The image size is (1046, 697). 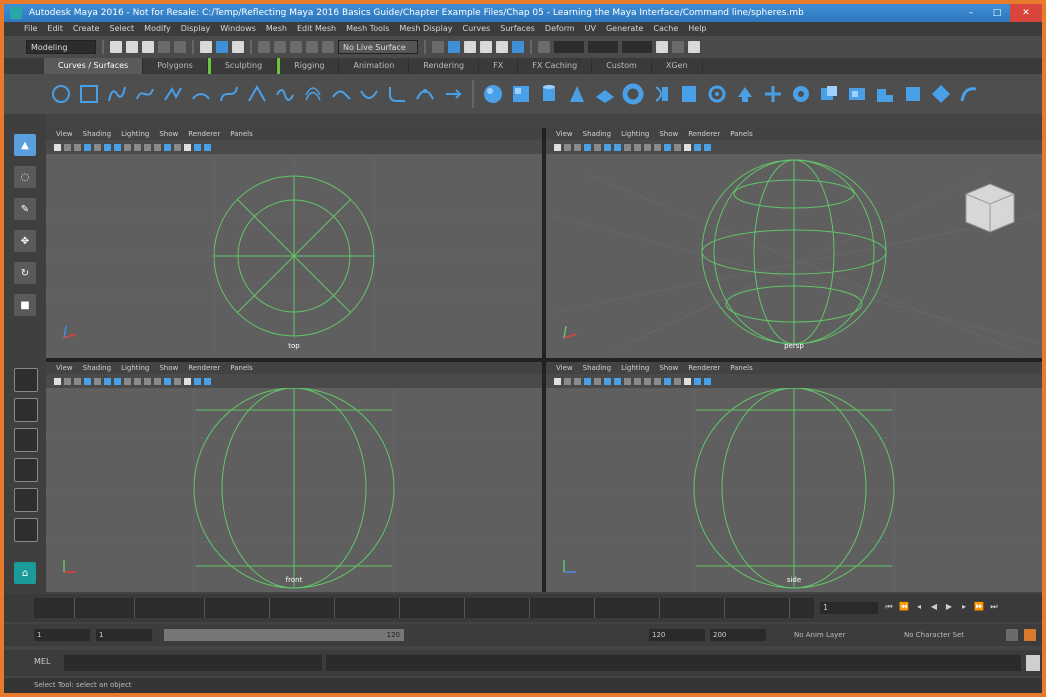 I want to click on trim-tool-icon, so click(x=885, y=94).